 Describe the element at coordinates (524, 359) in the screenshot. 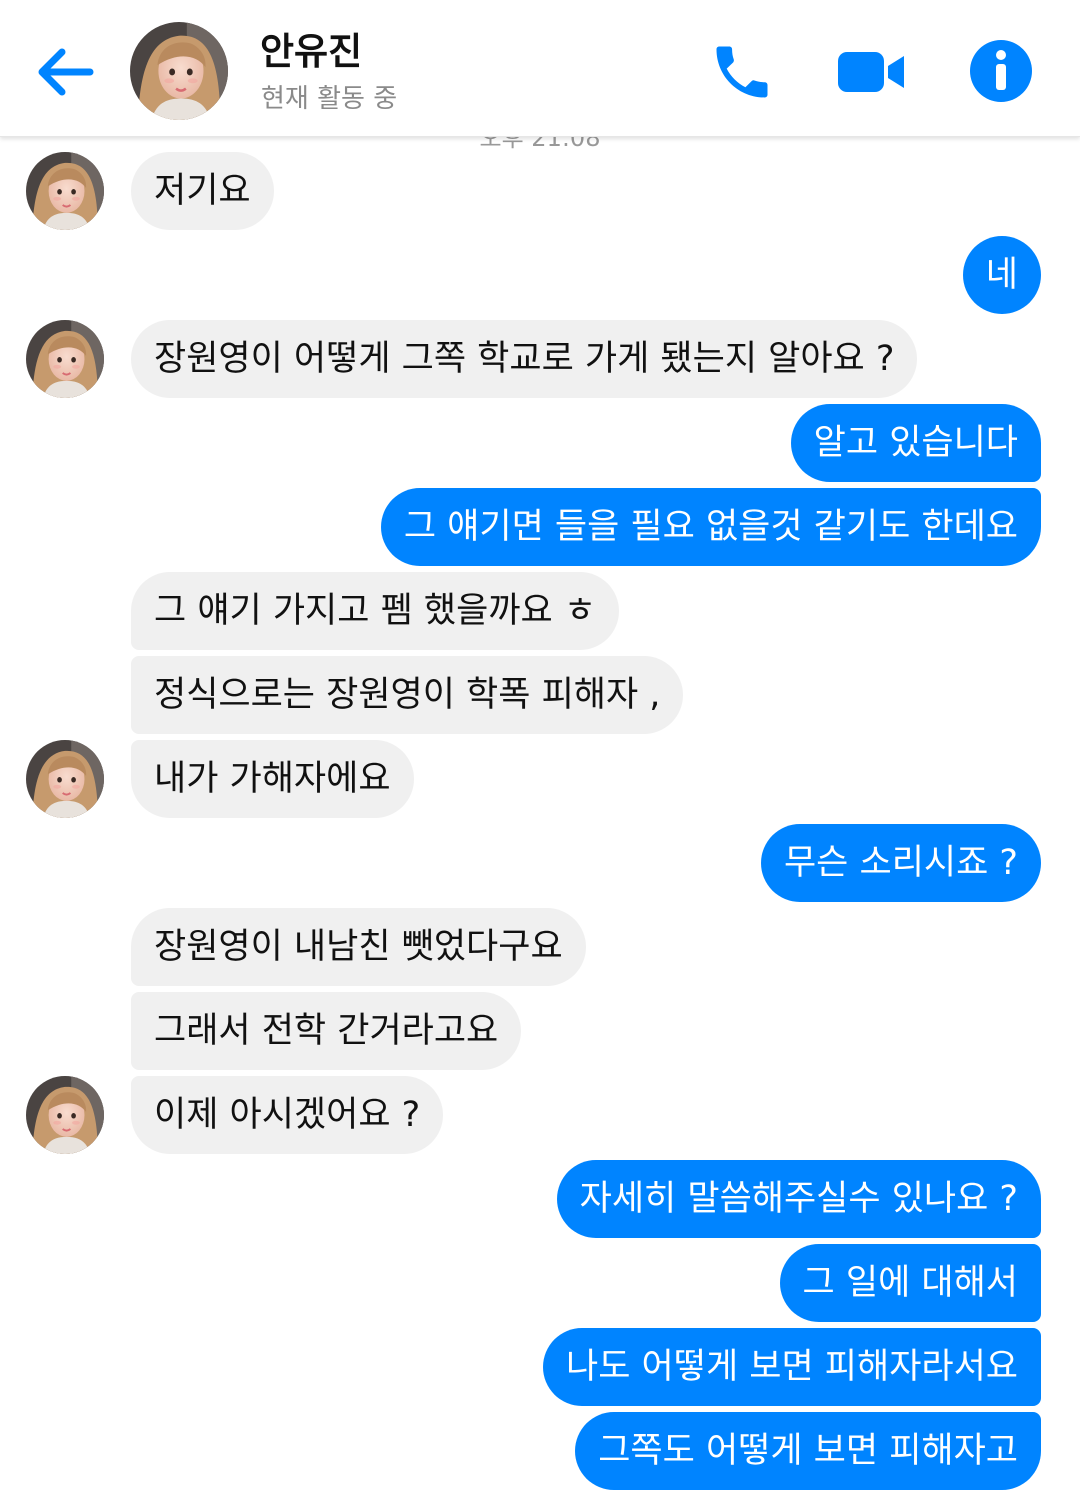

I see `incoming-message: 장원영이 어떻게 그쪽 학교로 가게 됐는지 알아요 ?` at that location.